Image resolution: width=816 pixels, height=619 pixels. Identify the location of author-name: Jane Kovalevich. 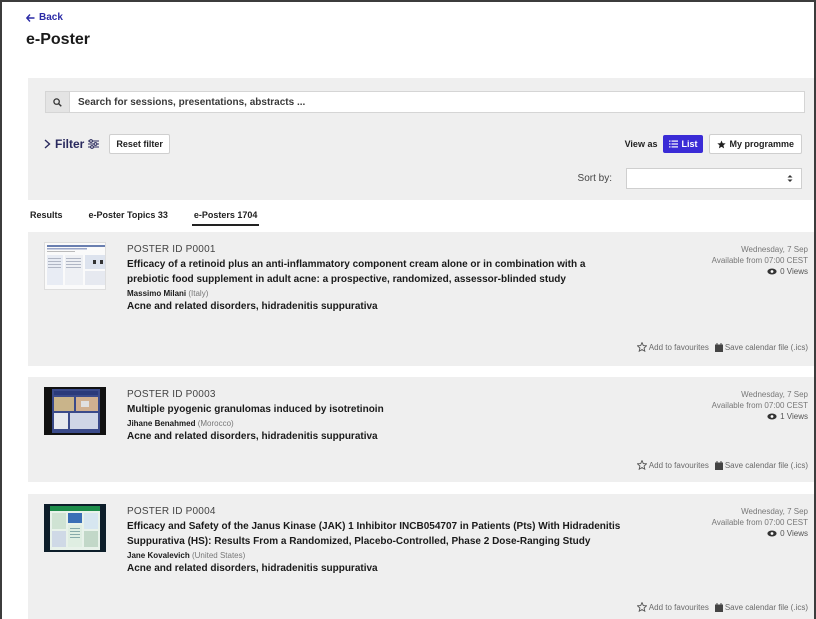
(158, 555).